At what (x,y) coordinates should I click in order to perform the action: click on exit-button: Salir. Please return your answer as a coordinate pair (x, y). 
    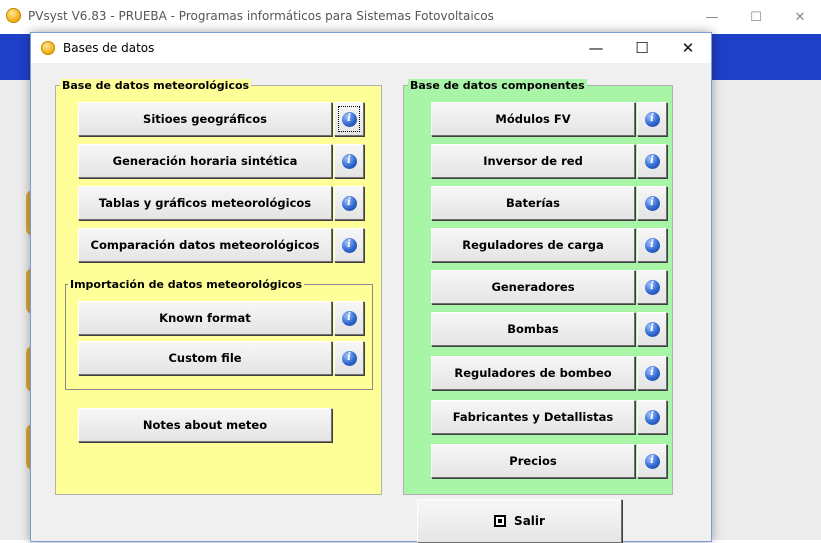
    Looking at the image, I should click on (519, 521).